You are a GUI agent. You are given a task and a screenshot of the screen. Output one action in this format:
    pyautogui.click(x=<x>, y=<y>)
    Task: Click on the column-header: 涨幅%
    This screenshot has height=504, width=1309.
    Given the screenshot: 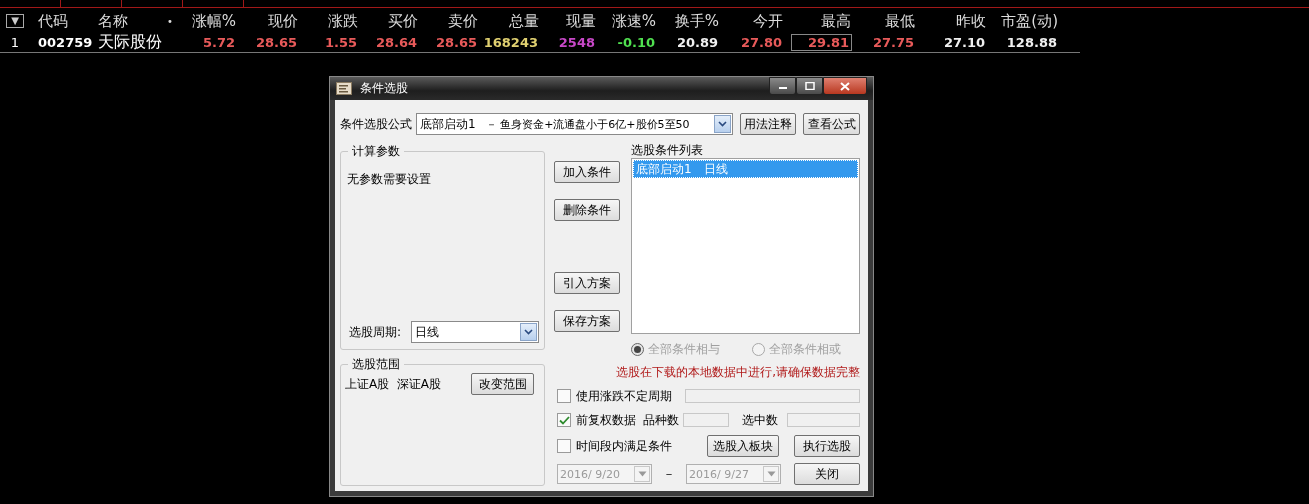 What is the action you would take?
    pyautogui.click(x=210, y=21)
    